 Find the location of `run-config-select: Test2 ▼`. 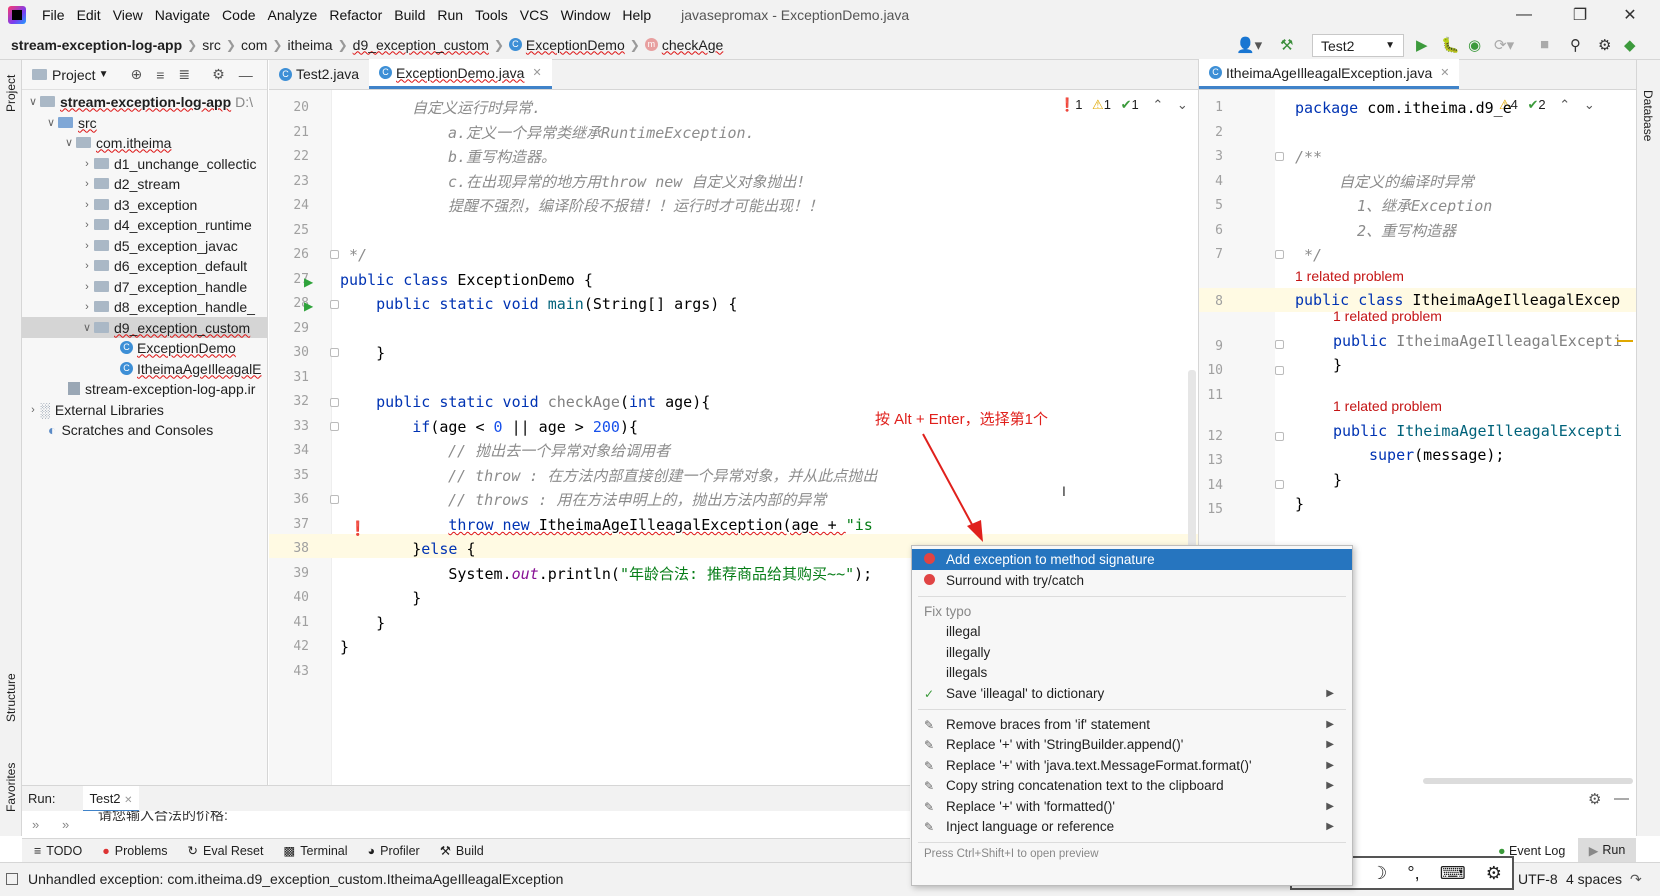

run-config-select: Test2 ▼ is located at coordinates (1358, 45).